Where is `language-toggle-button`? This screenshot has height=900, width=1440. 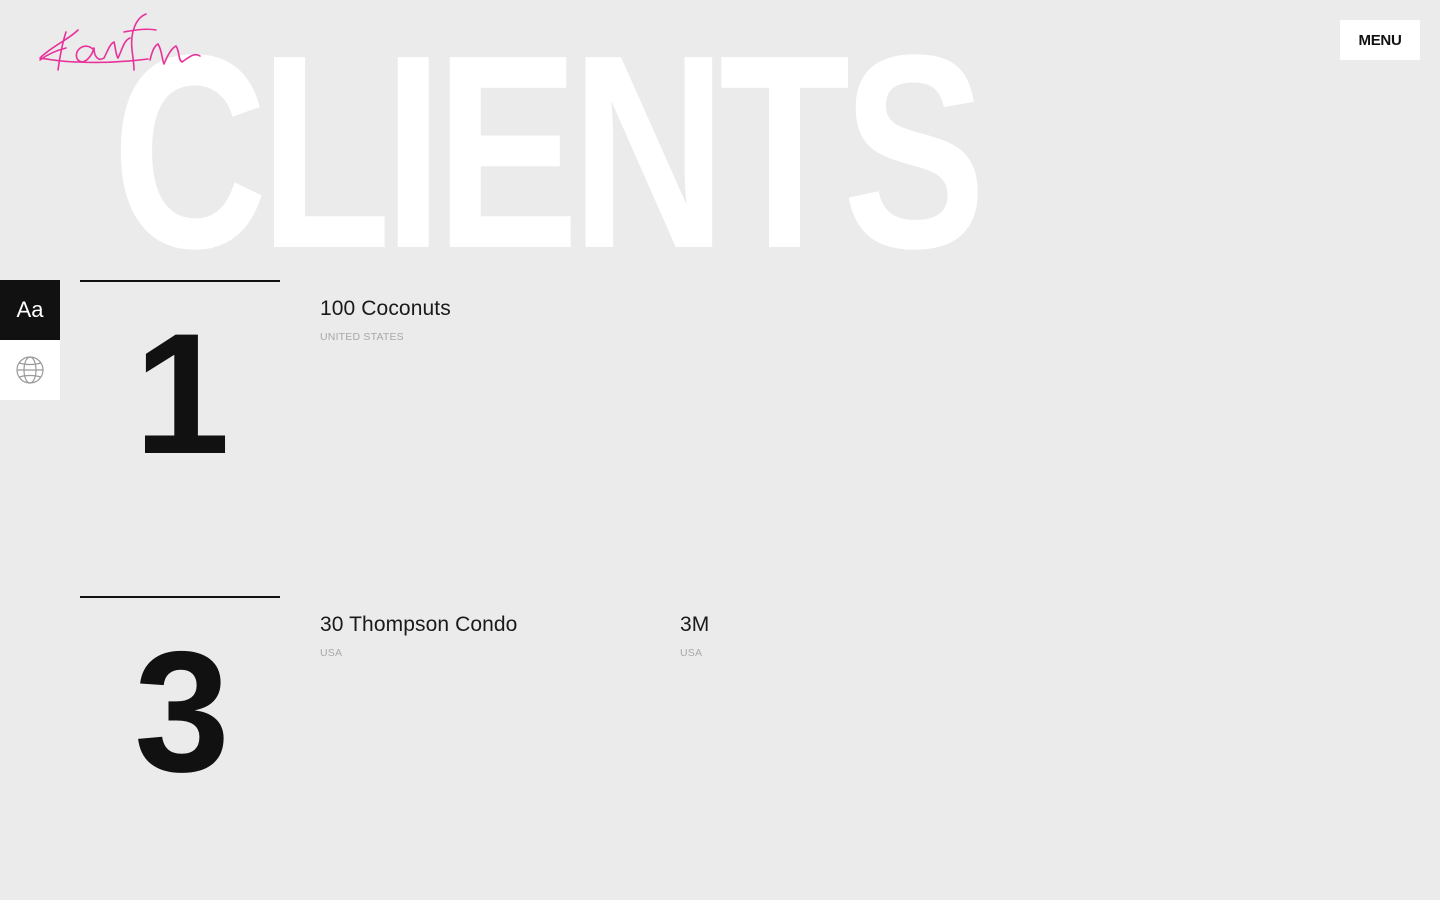 language-toggle-button is located at coordinates (30, 370).